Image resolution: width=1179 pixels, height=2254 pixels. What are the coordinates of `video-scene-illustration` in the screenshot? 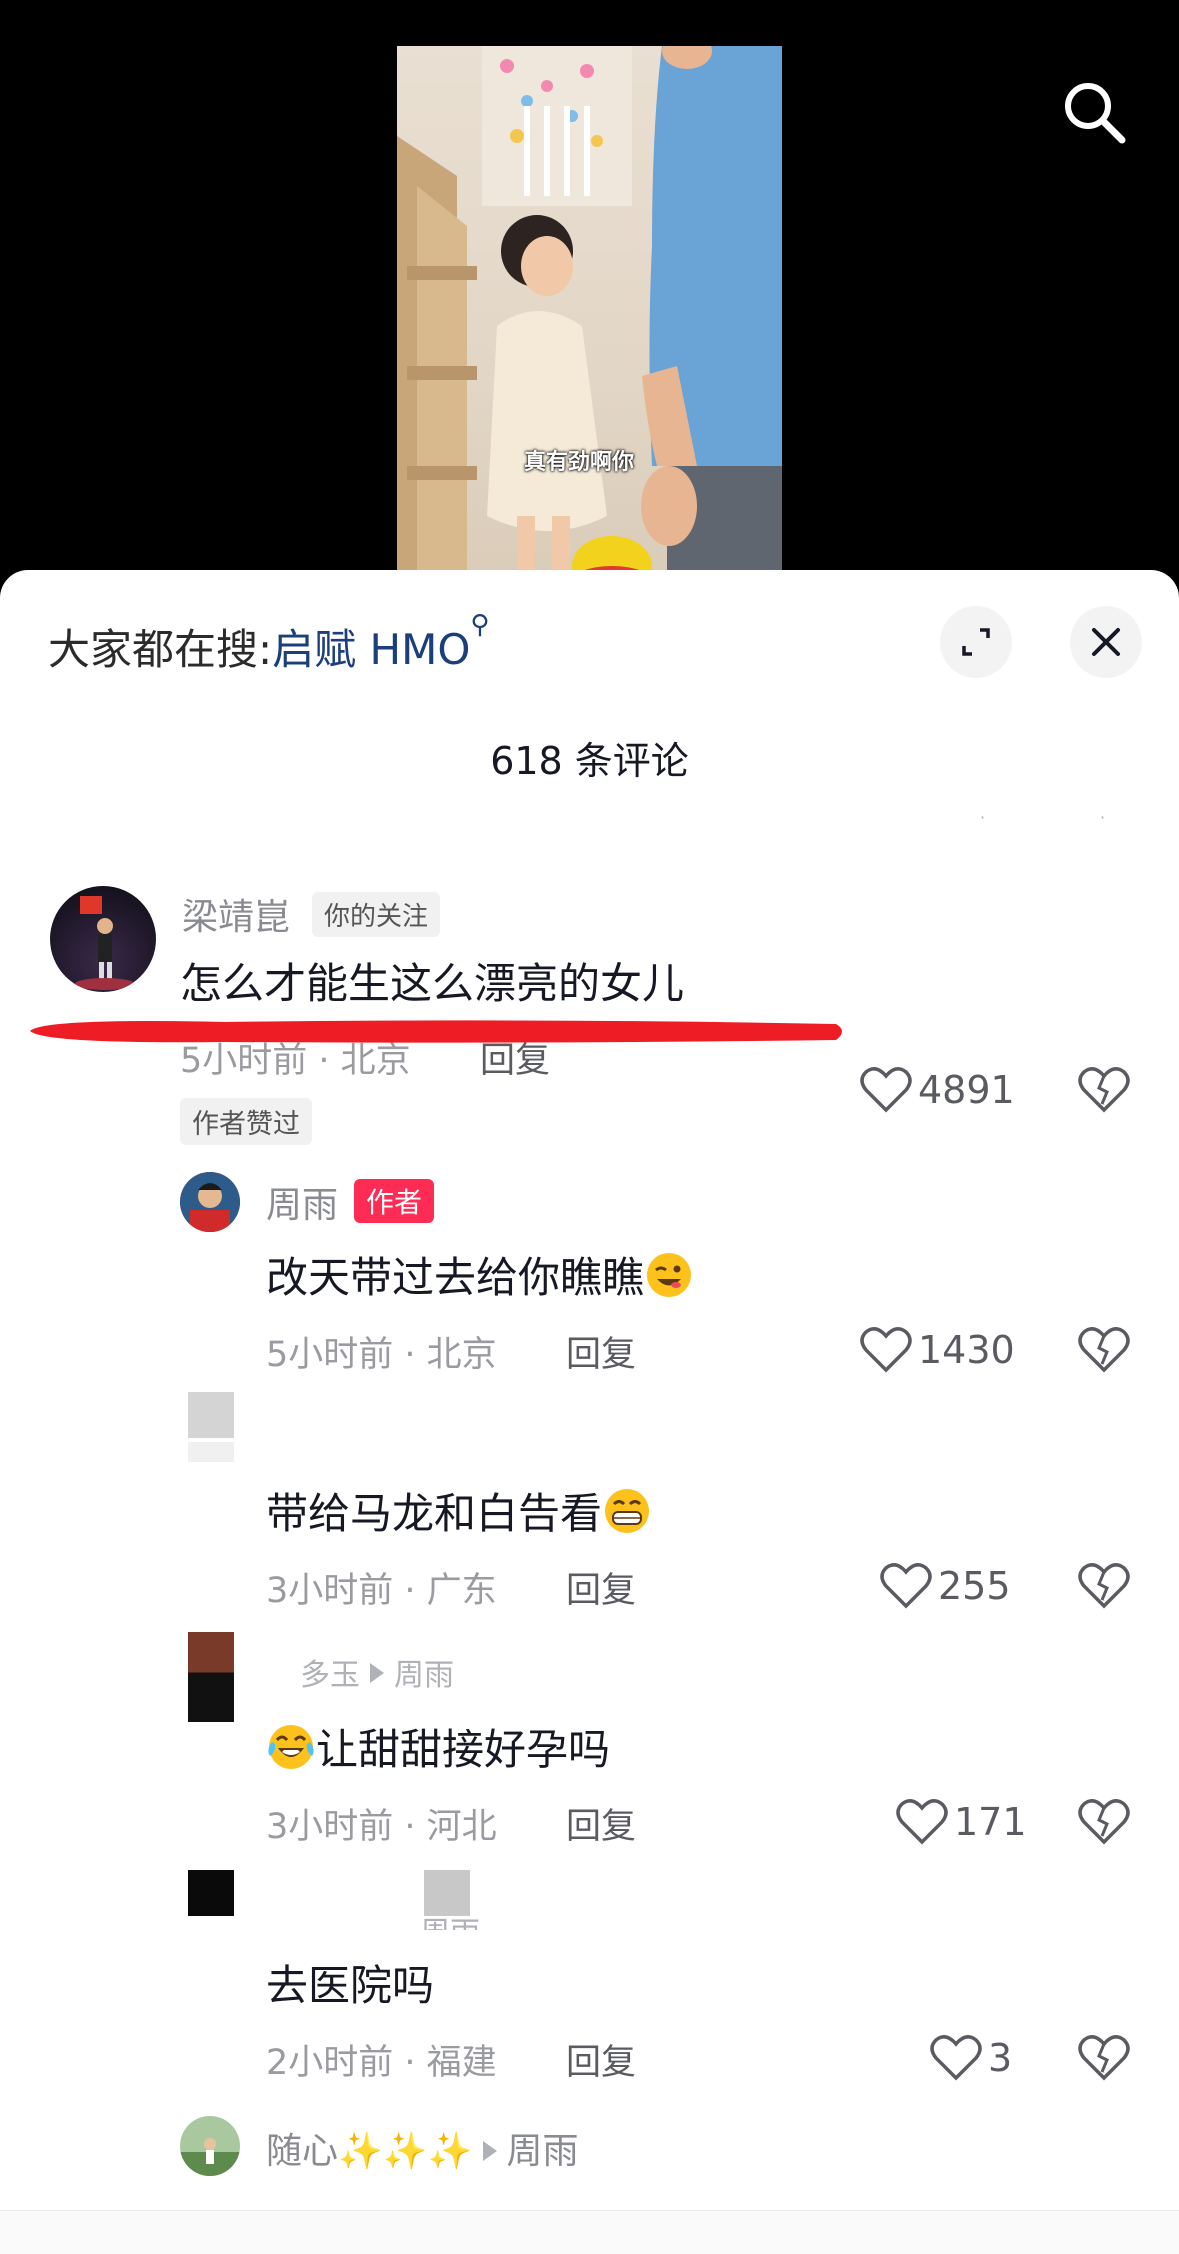 It's located at (589, 323).